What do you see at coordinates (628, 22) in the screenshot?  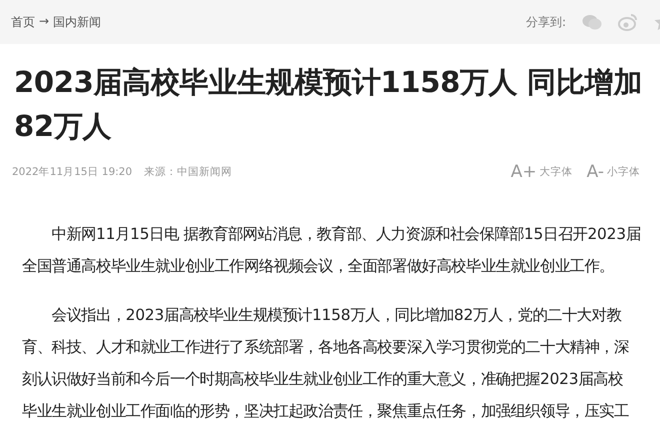 I see `weibo-icon` at bounding box center [628, 22].